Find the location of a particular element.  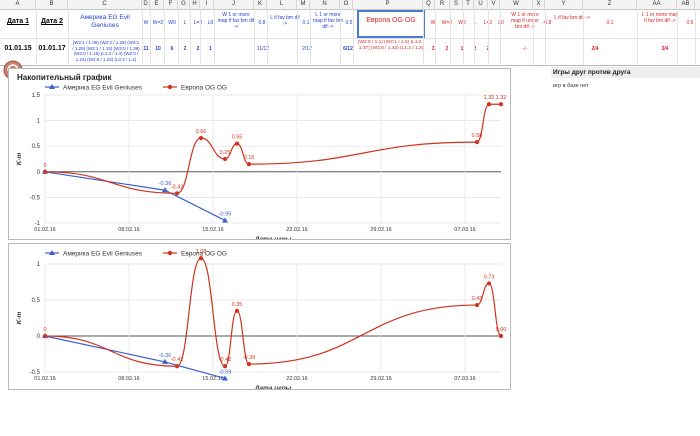

header-date1: Дата 1 is located at coordinates (18, 22).